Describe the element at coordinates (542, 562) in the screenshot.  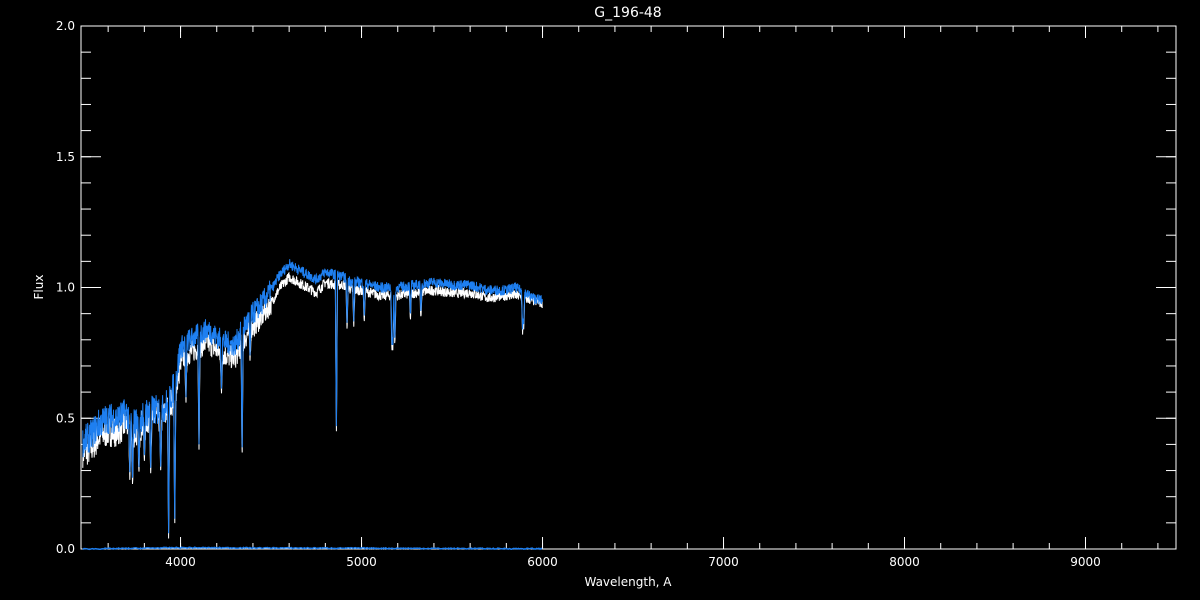
I see `x-tick-label: 6000` at that location.